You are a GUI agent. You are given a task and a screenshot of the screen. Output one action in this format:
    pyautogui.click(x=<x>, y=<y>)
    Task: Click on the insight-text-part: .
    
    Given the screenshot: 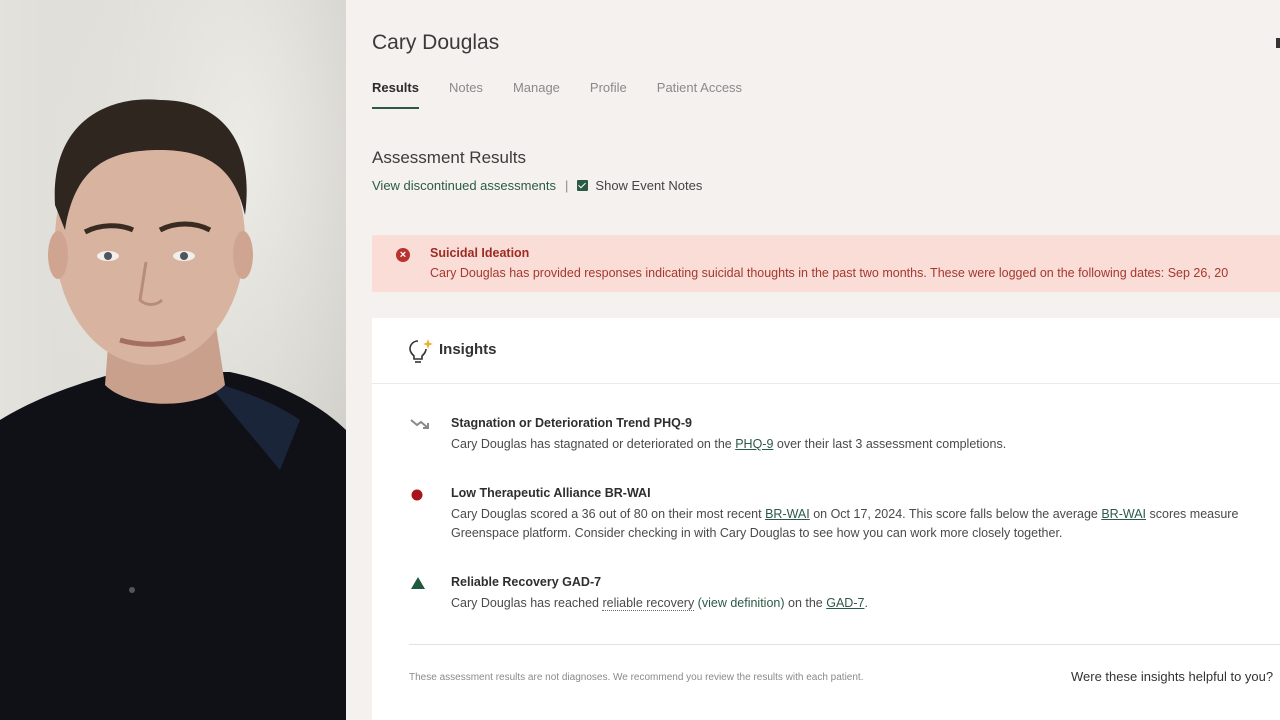 What is the action you would take?
    pyautogui.click(x=866, y=603)
    